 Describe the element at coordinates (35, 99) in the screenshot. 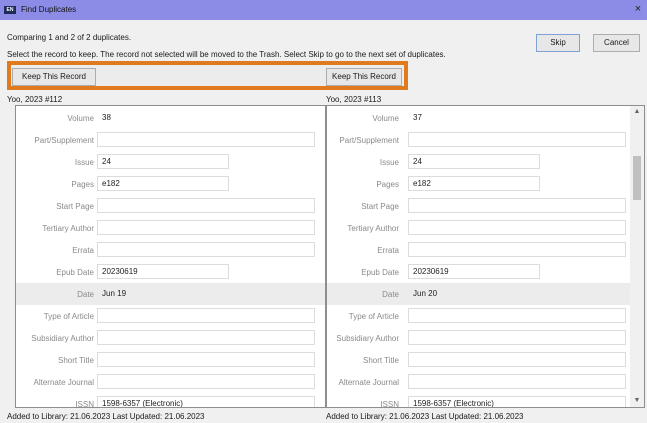

I see `left-record-title: Yoo, 2023 #112` at that location.